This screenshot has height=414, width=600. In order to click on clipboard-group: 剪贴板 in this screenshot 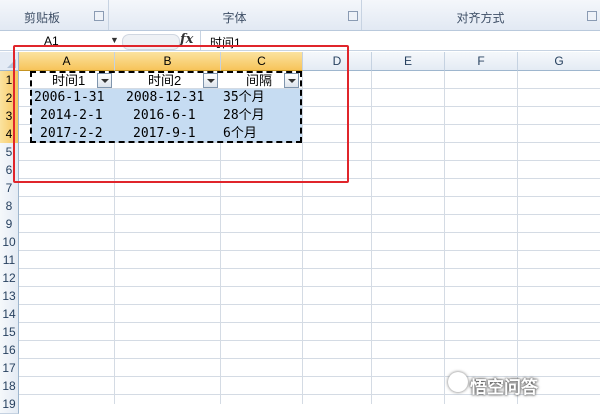, I will do `click(54, 15)`.